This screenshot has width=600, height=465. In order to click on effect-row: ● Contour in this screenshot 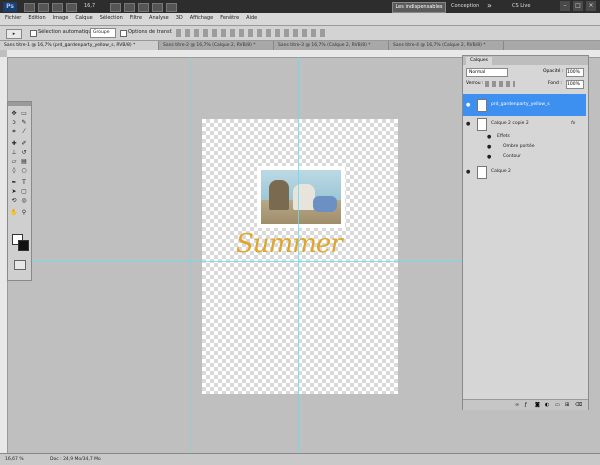, I will do `click(524, 157)`.